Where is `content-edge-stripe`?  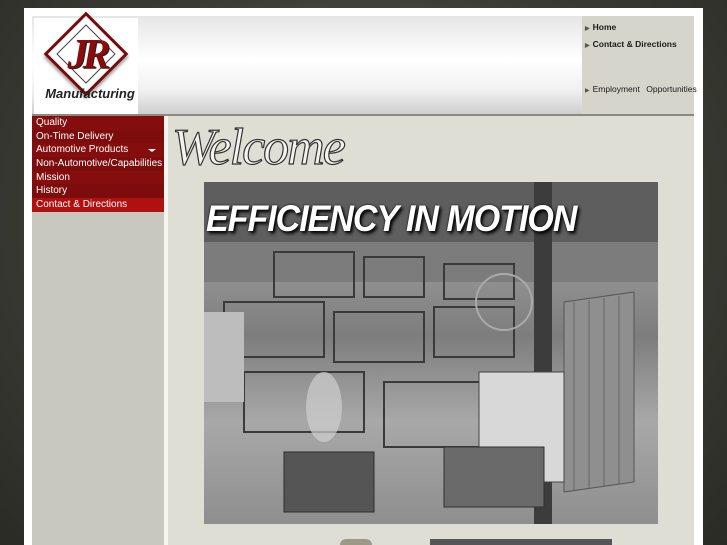
content-edge-stripe is located at coordinates (166, 330).